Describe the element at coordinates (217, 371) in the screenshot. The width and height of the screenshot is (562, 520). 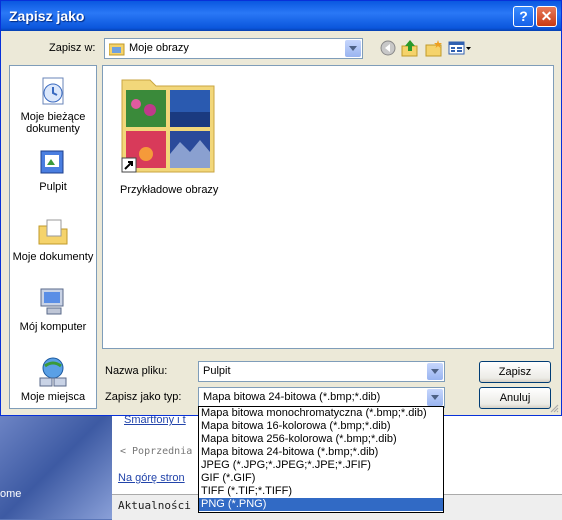
I see `filename-value: Pulpit` at that location.